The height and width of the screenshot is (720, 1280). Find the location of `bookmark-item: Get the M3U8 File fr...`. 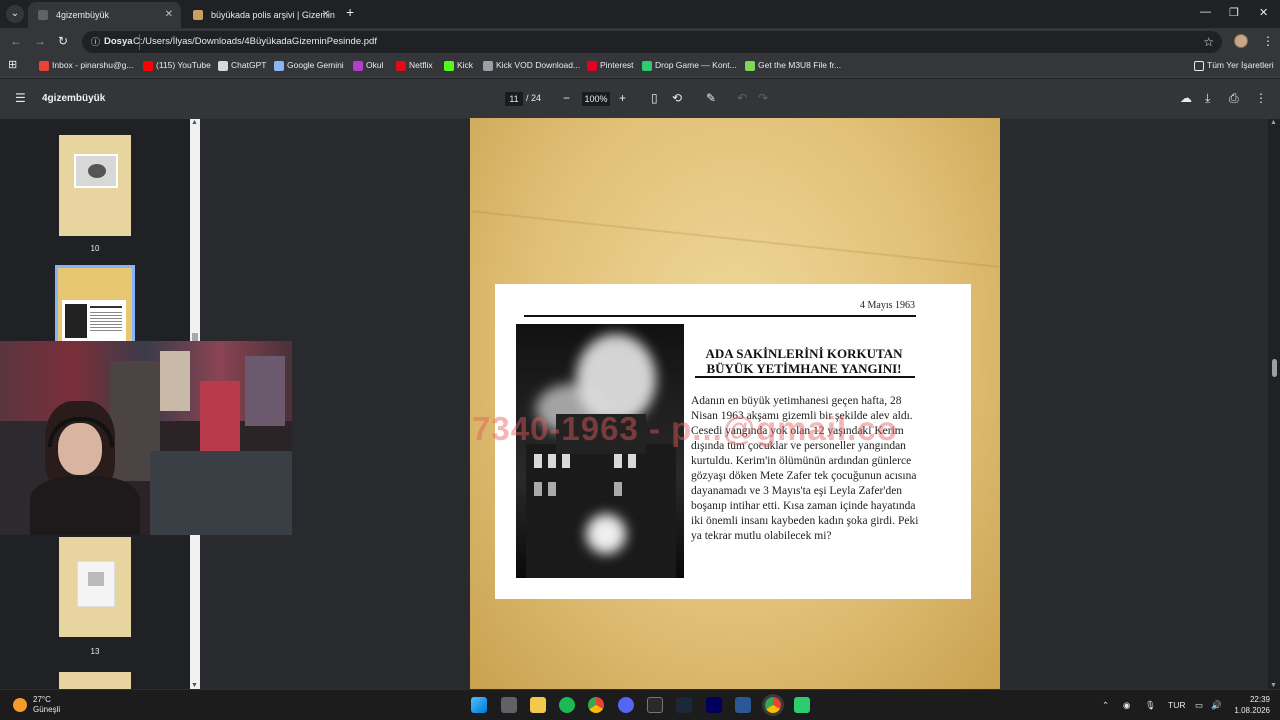

bookmark-item: Get the M3U8 File fr... is located at coordinates (793, 65).